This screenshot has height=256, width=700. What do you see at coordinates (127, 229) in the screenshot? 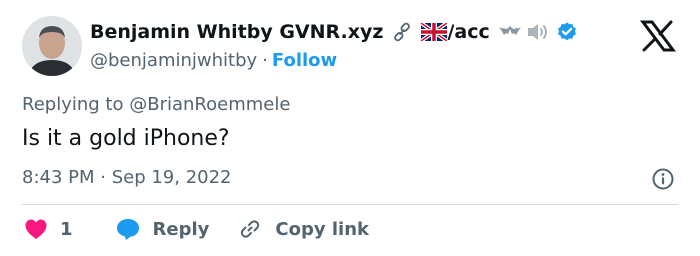
I see `reply-bubble-icon` at bounding box center [127, 229].